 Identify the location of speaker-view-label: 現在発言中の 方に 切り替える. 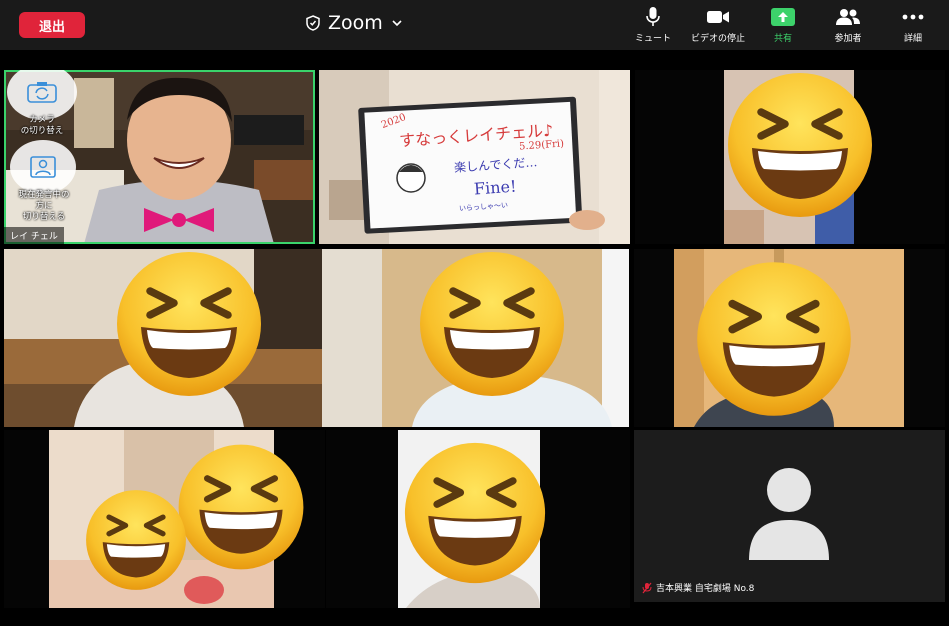
(44, 206).